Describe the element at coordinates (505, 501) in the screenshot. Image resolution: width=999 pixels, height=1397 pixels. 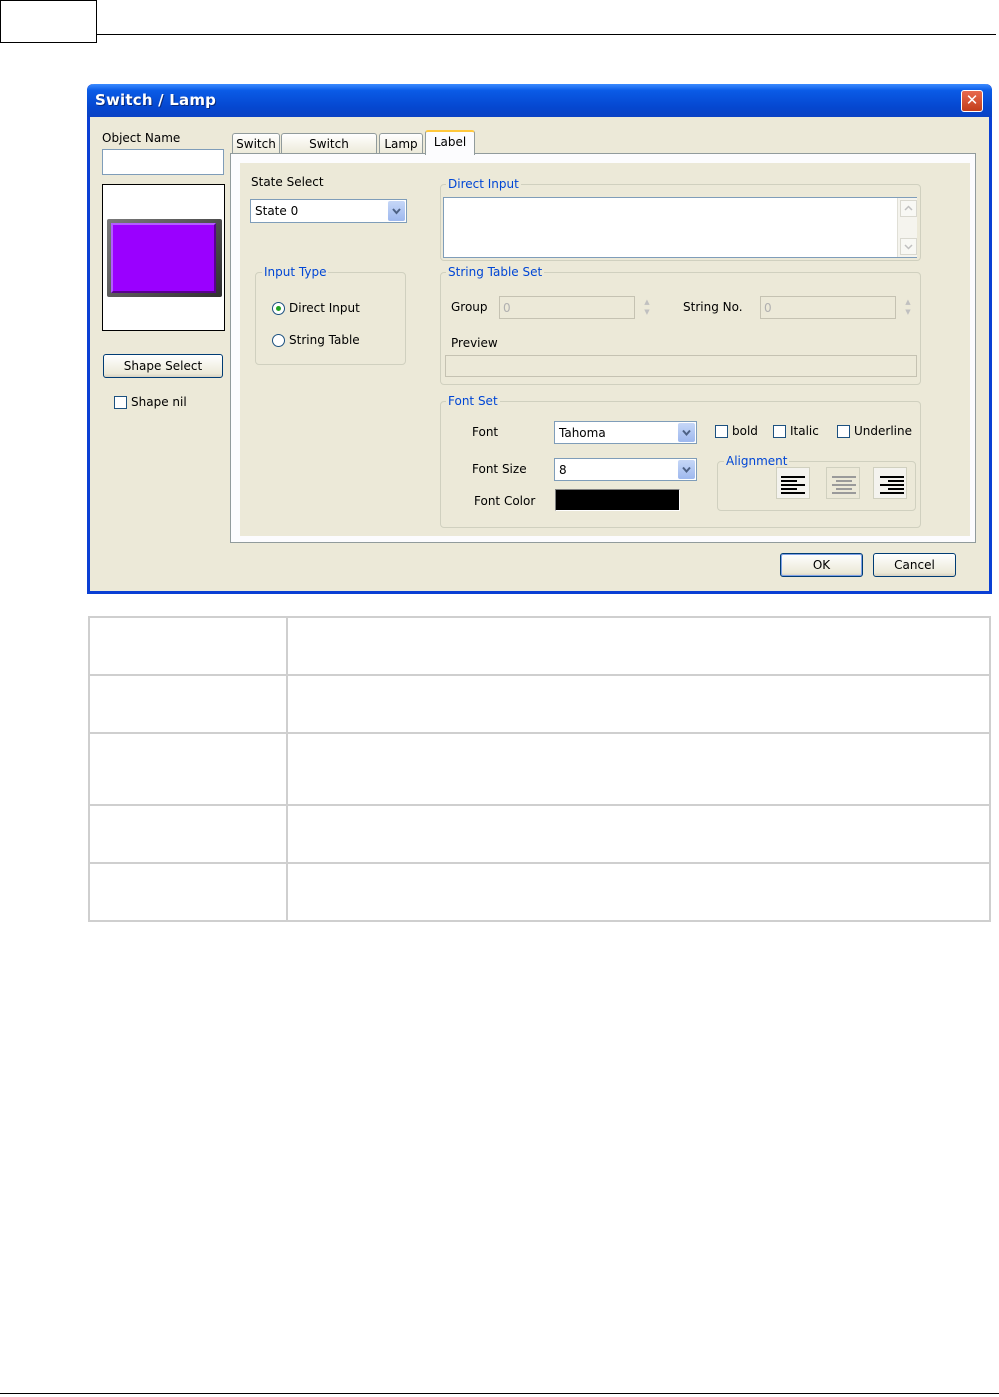
I see `font-color-label: Font Color` at that location.